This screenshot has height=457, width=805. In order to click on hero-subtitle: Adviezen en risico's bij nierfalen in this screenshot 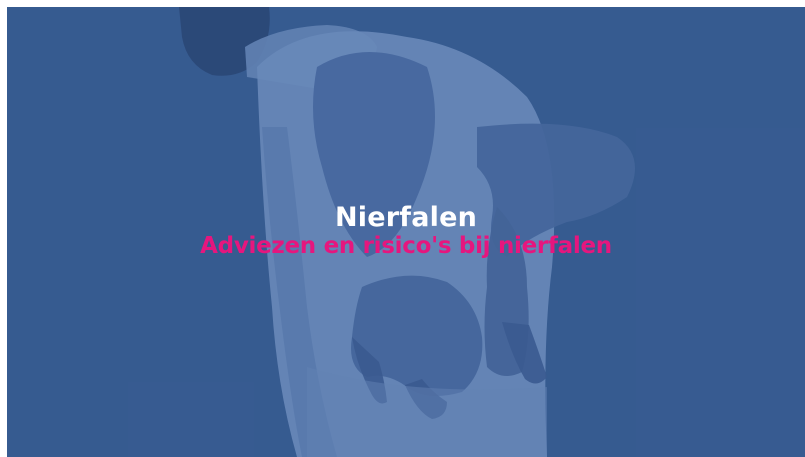, I will do `click(406, 246)`.